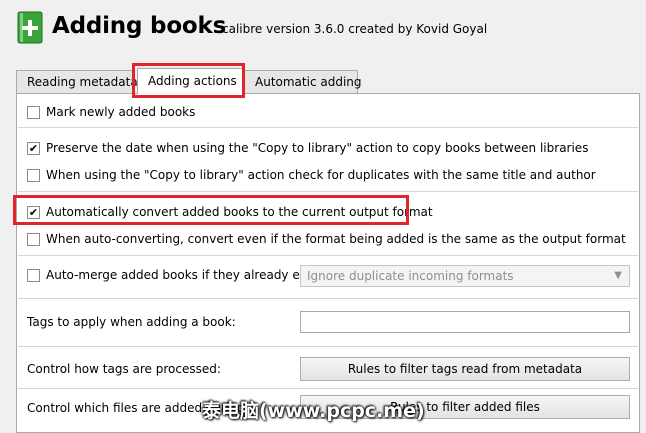 Image resolution: width=646 pixels, height=433 pixels. Describe the element at coordinates (303, 82) in the screenshot. I see `tab-automatic-adding: Automatic adding` at that location.